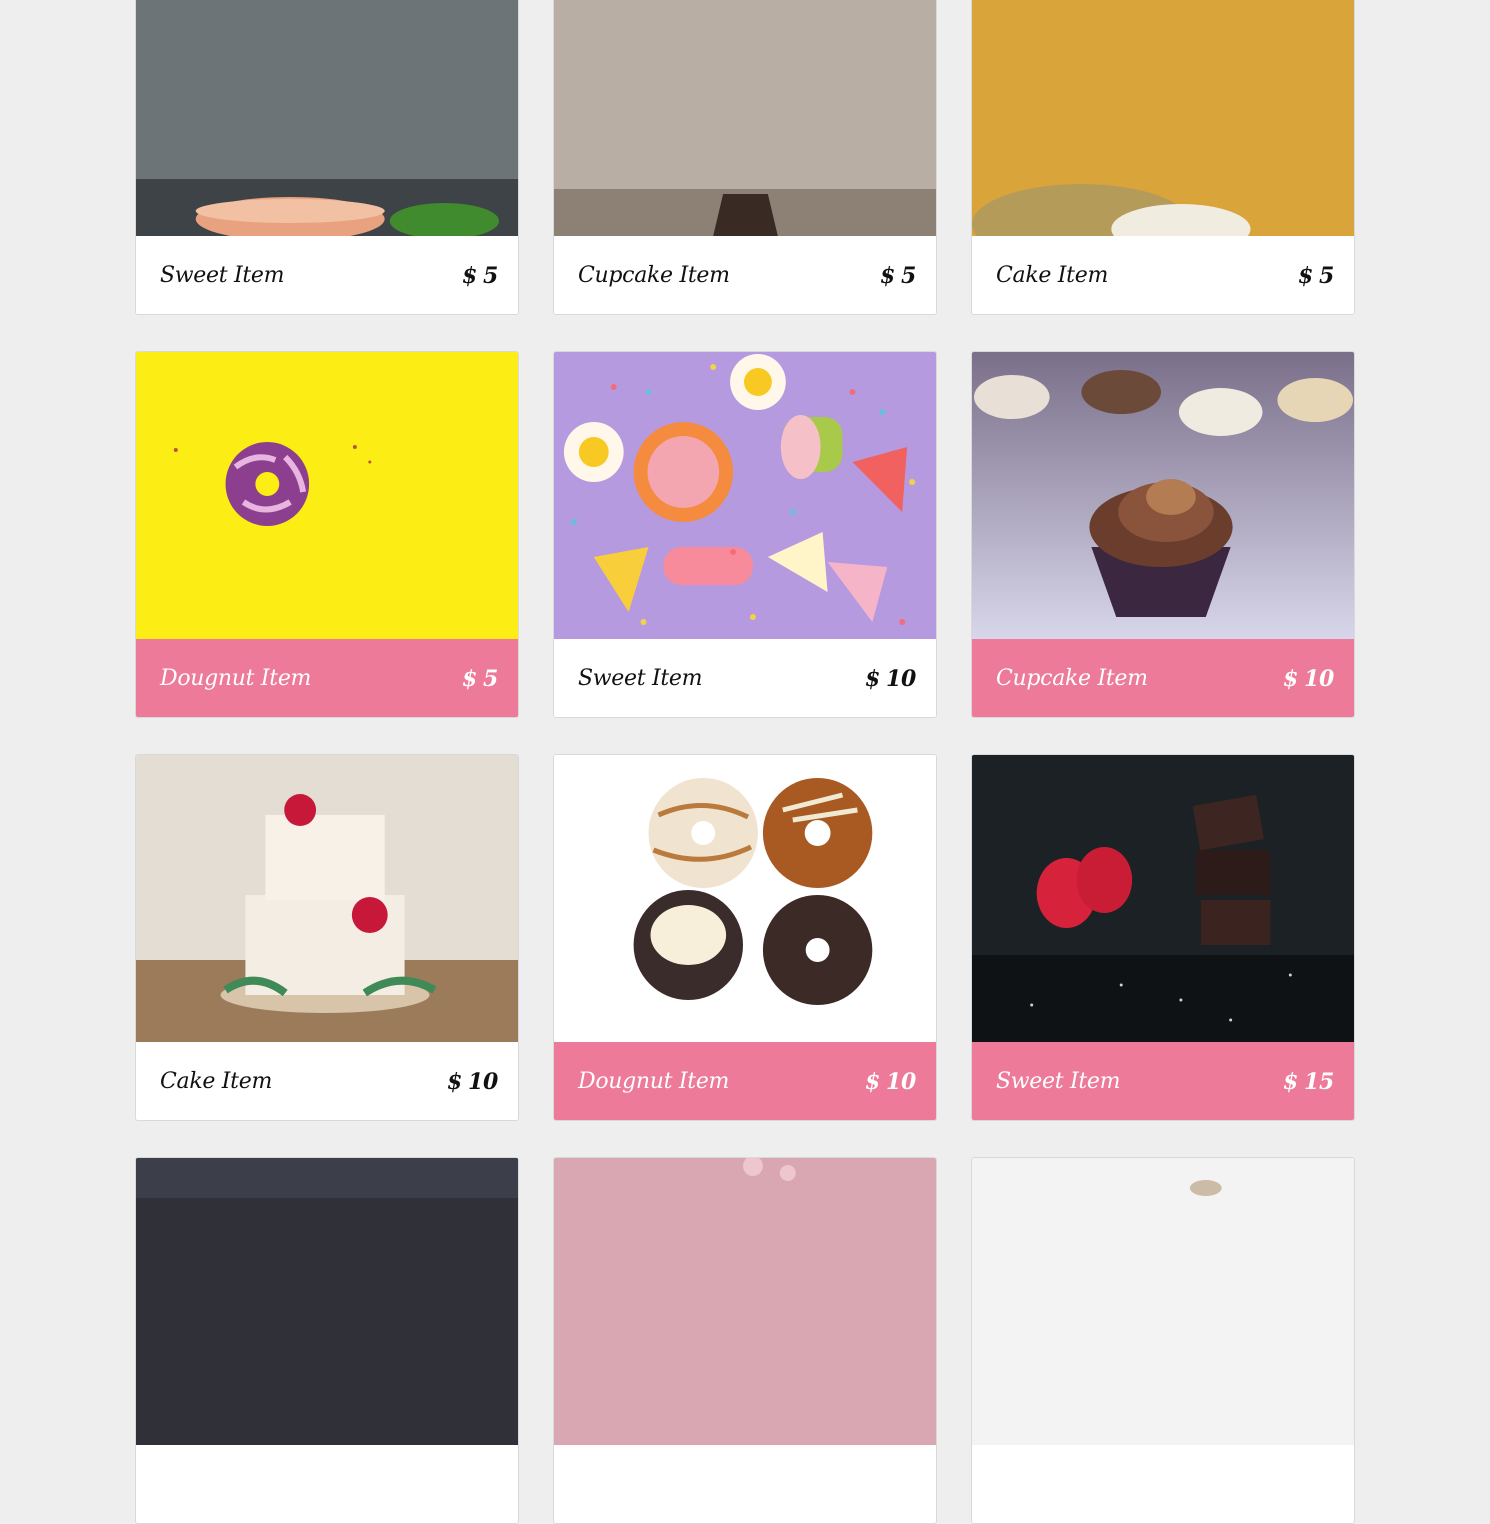  I want to click on product-card: Sweet Item $10, so click(745, 534).